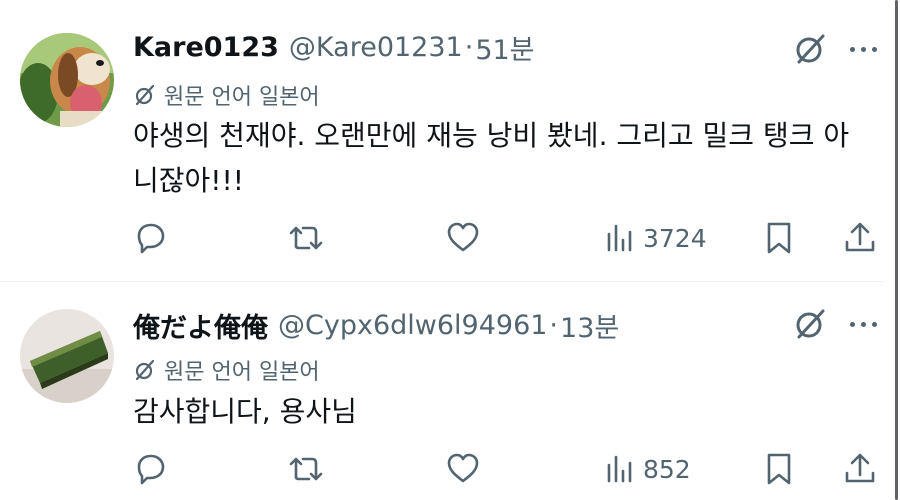 The width and height of the screenshot is (900, 500). Describe the element at coordinates (508, 238) in the screenshot. I see `action-bar: 3724` at that location.